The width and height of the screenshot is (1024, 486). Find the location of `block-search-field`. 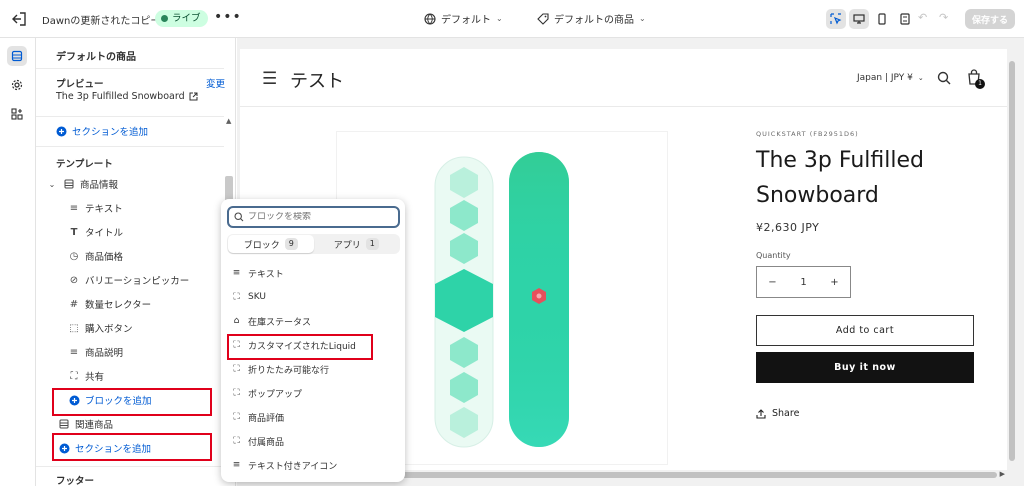

block-search-field is located at coordinates (313, 217).